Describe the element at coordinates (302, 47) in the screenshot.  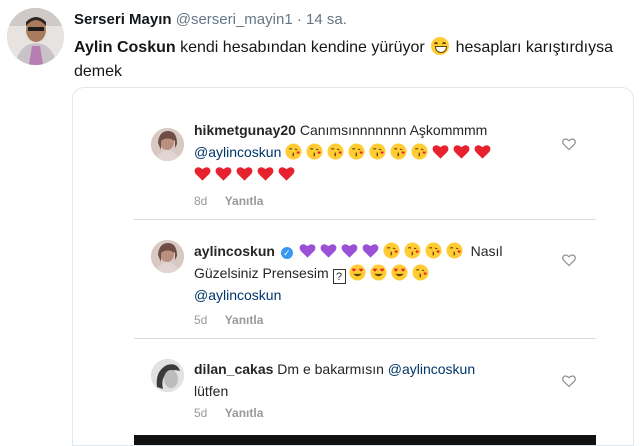
I see `tweet-text-part1: kendi hesabından kendine yürüyor` at that location.